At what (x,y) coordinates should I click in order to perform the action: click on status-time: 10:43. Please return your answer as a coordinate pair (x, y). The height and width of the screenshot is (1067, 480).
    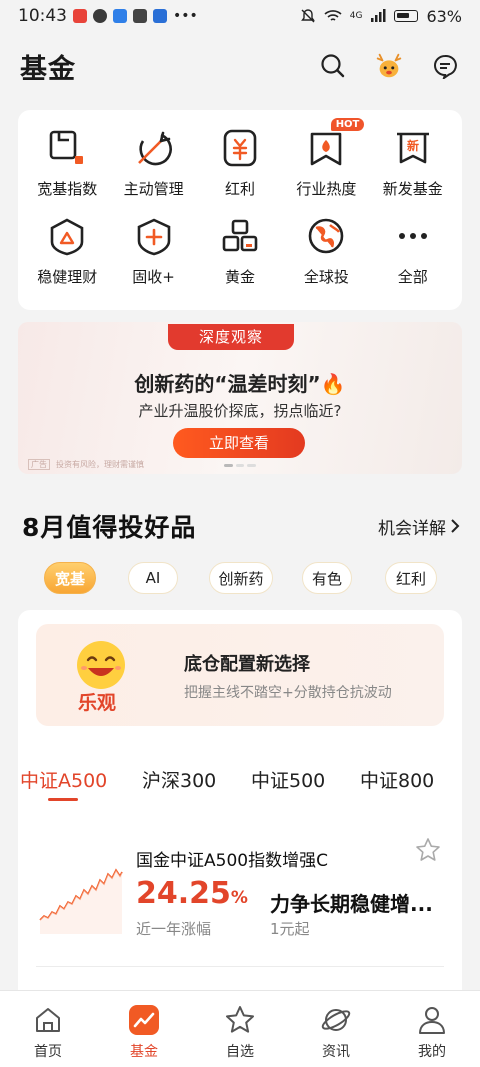
    Looking at the image, I should click on (42, 16).